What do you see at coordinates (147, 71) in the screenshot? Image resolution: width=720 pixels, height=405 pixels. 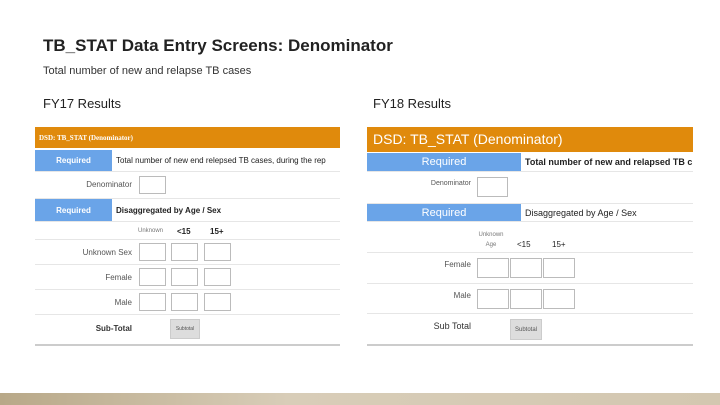 I see `page-subtitle: Total number of new and relapse TB cases` at bounding box center [147, 71].